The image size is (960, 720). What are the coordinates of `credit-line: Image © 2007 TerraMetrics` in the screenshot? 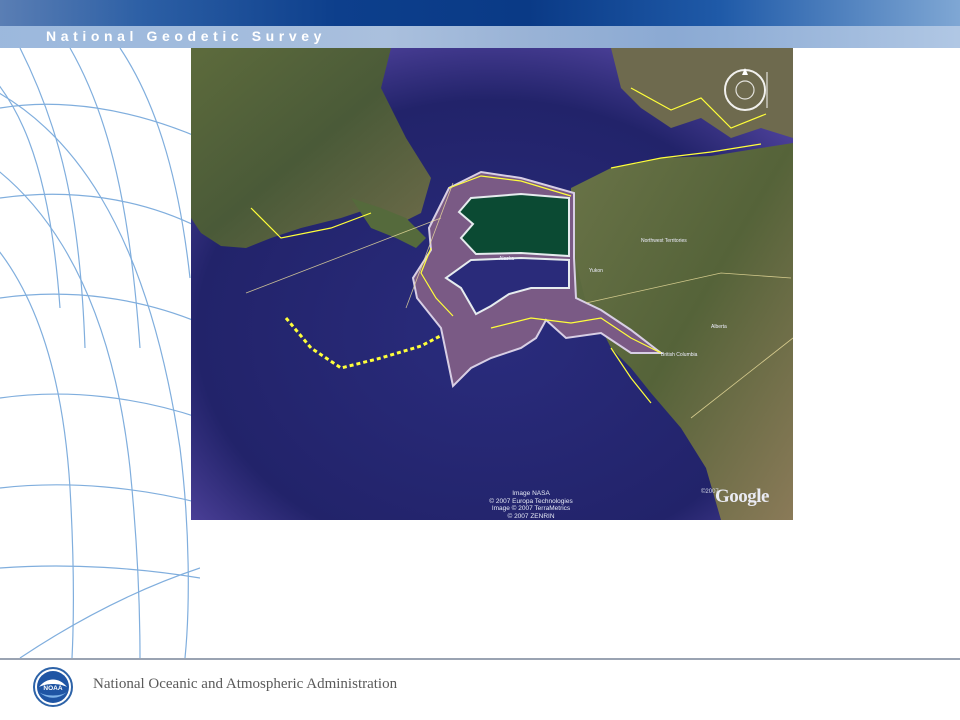 It's located at (531, 508).